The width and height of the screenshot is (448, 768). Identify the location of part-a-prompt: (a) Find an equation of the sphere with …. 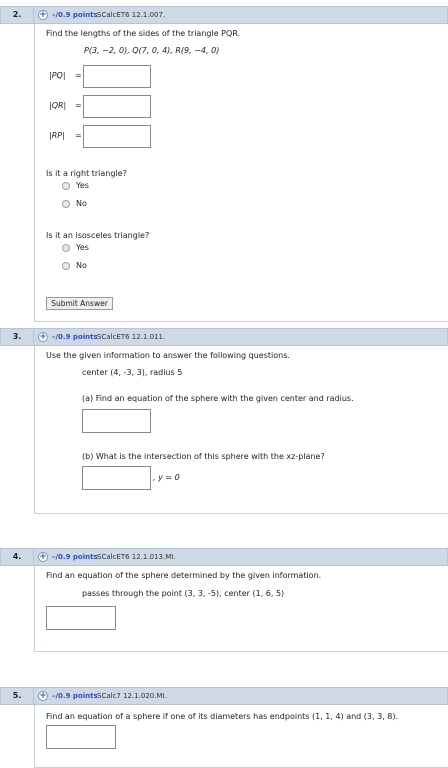
(218, 398).